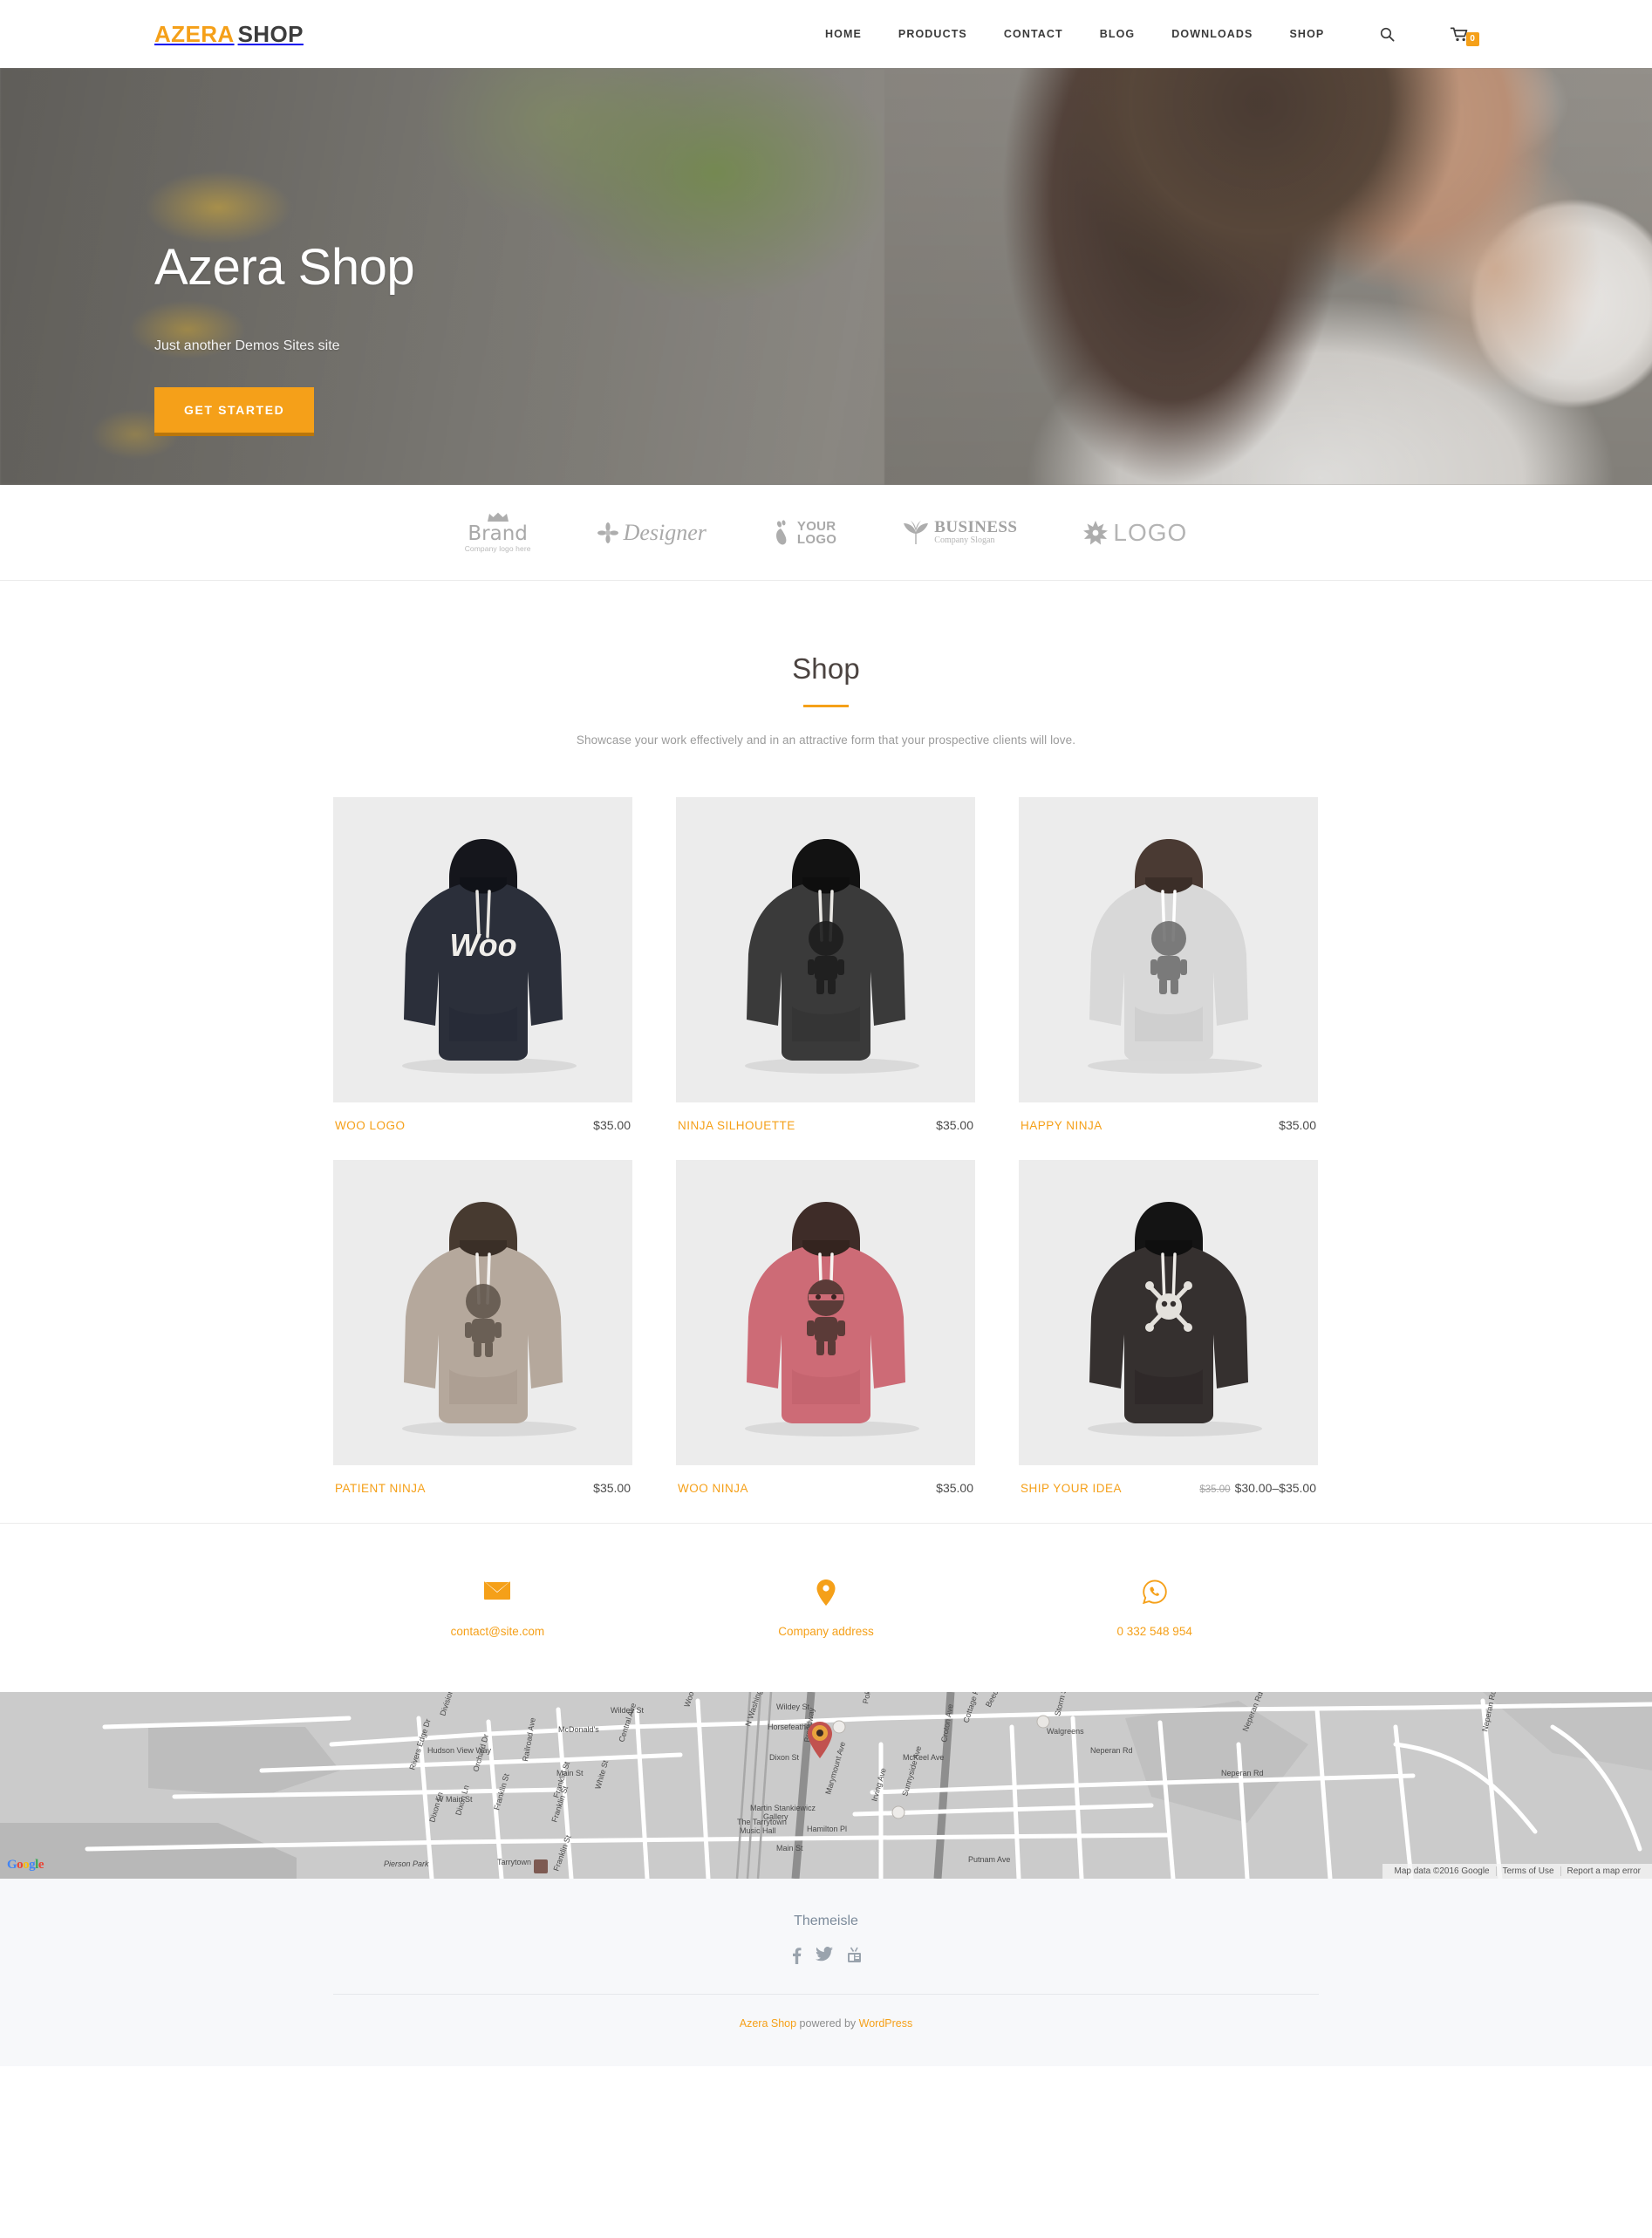 The image size is (1652, 2238). What do you see at coordinates (380, 1488) in the screenshot?
I see `product-name: PATIENT NINJA` at bounding box center [380, 1488].